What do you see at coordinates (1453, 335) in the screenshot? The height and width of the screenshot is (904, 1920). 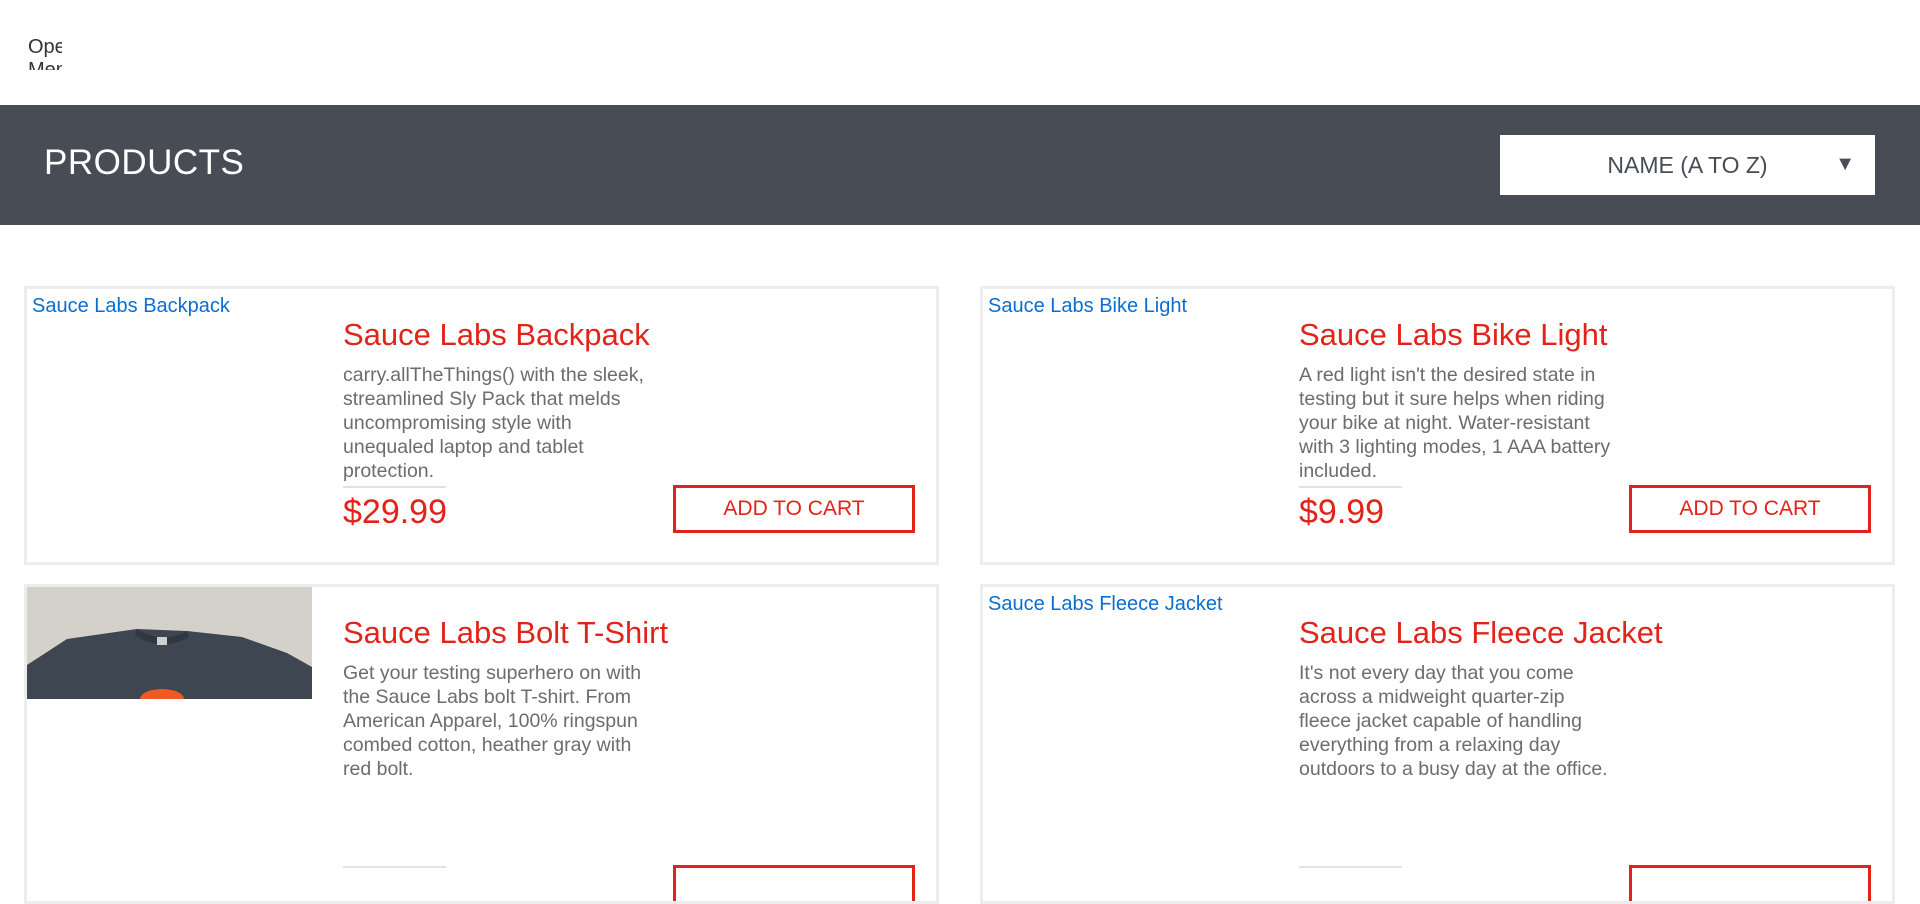 I see `product-name: Sauce Labs Bike Light` at bounding box center [1453, 335].